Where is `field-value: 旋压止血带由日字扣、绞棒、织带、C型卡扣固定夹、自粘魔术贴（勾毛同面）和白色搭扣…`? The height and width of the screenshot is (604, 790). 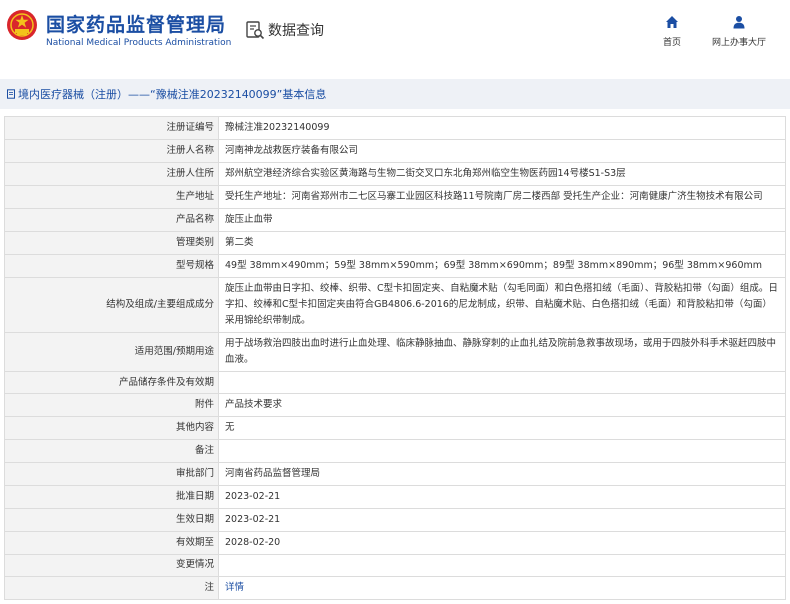
field-value: 旋压止血带由日字扣、绞棒、织带、C型卡扣固定夹、自粘魔术贴（勾毛同面）和白色搭扣… is located at coordinates (502, 305).